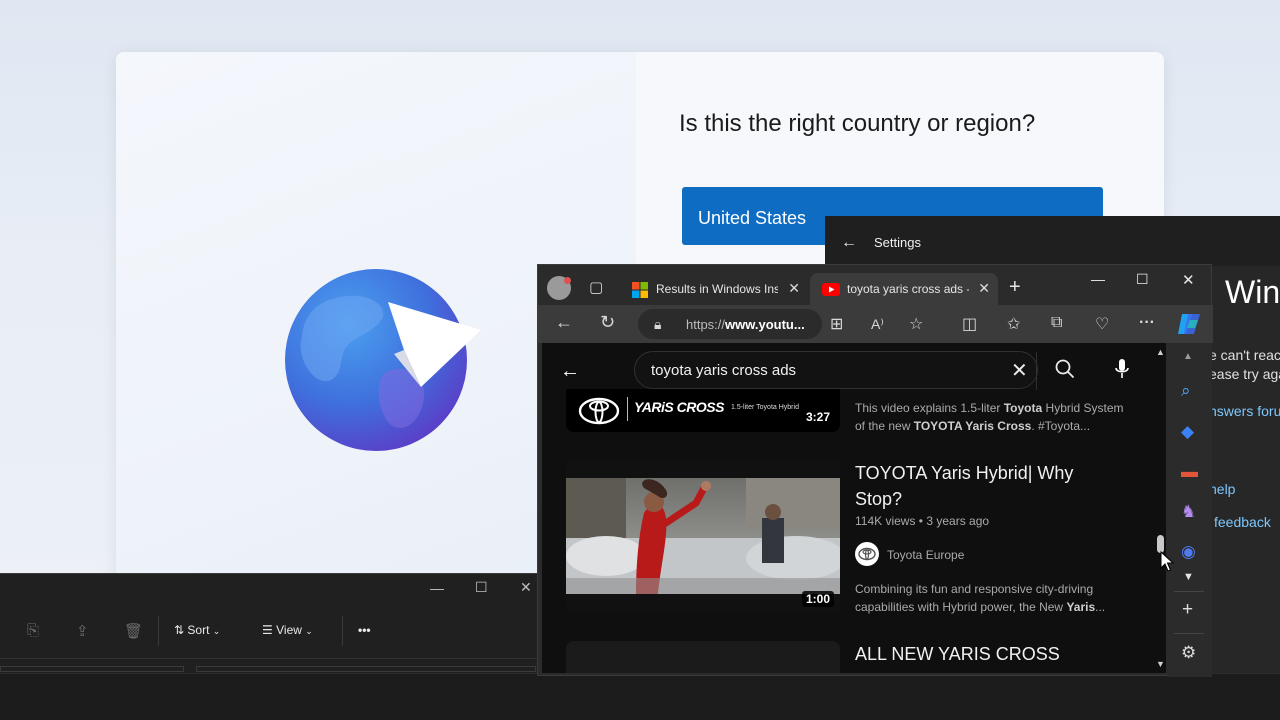 The width and height of the screenshot is (1280, 720). What do you see at coordinates (1242, 522) in the screenshot?
I see `give-feedback-link: feedback` at bounding box center [1242, 522].